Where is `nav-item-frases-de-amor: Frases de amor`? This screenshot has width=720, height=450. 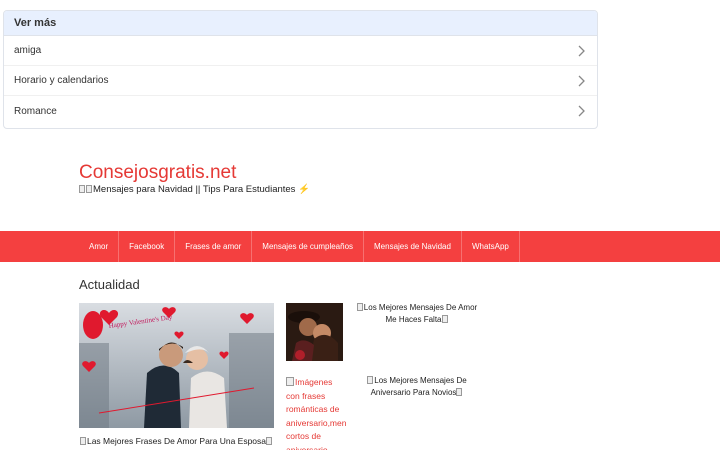 nav-item-frases-de-amor: Frases de amor is located at coordinates (214, 246).